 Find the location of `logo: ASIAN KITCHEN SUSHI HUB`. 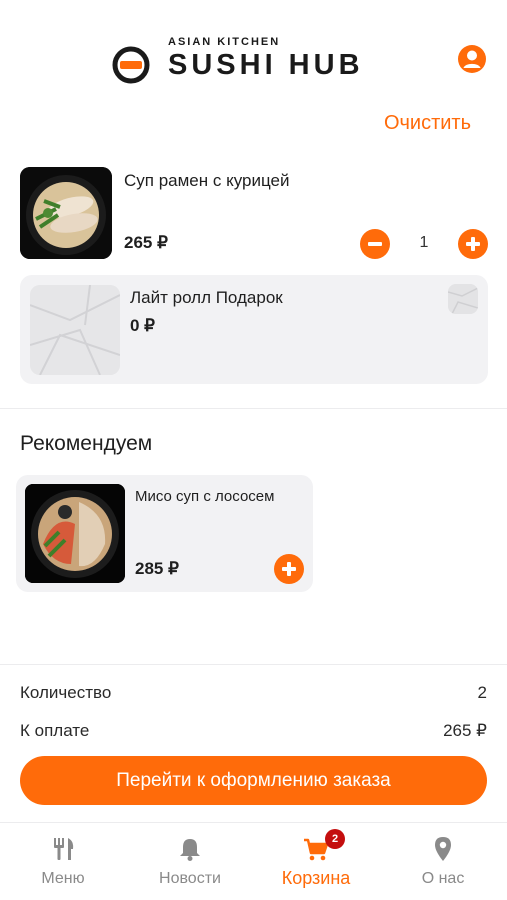

logo: ASIAN KITCHEN SUSHI HUB is located at coordinates (257, 61).